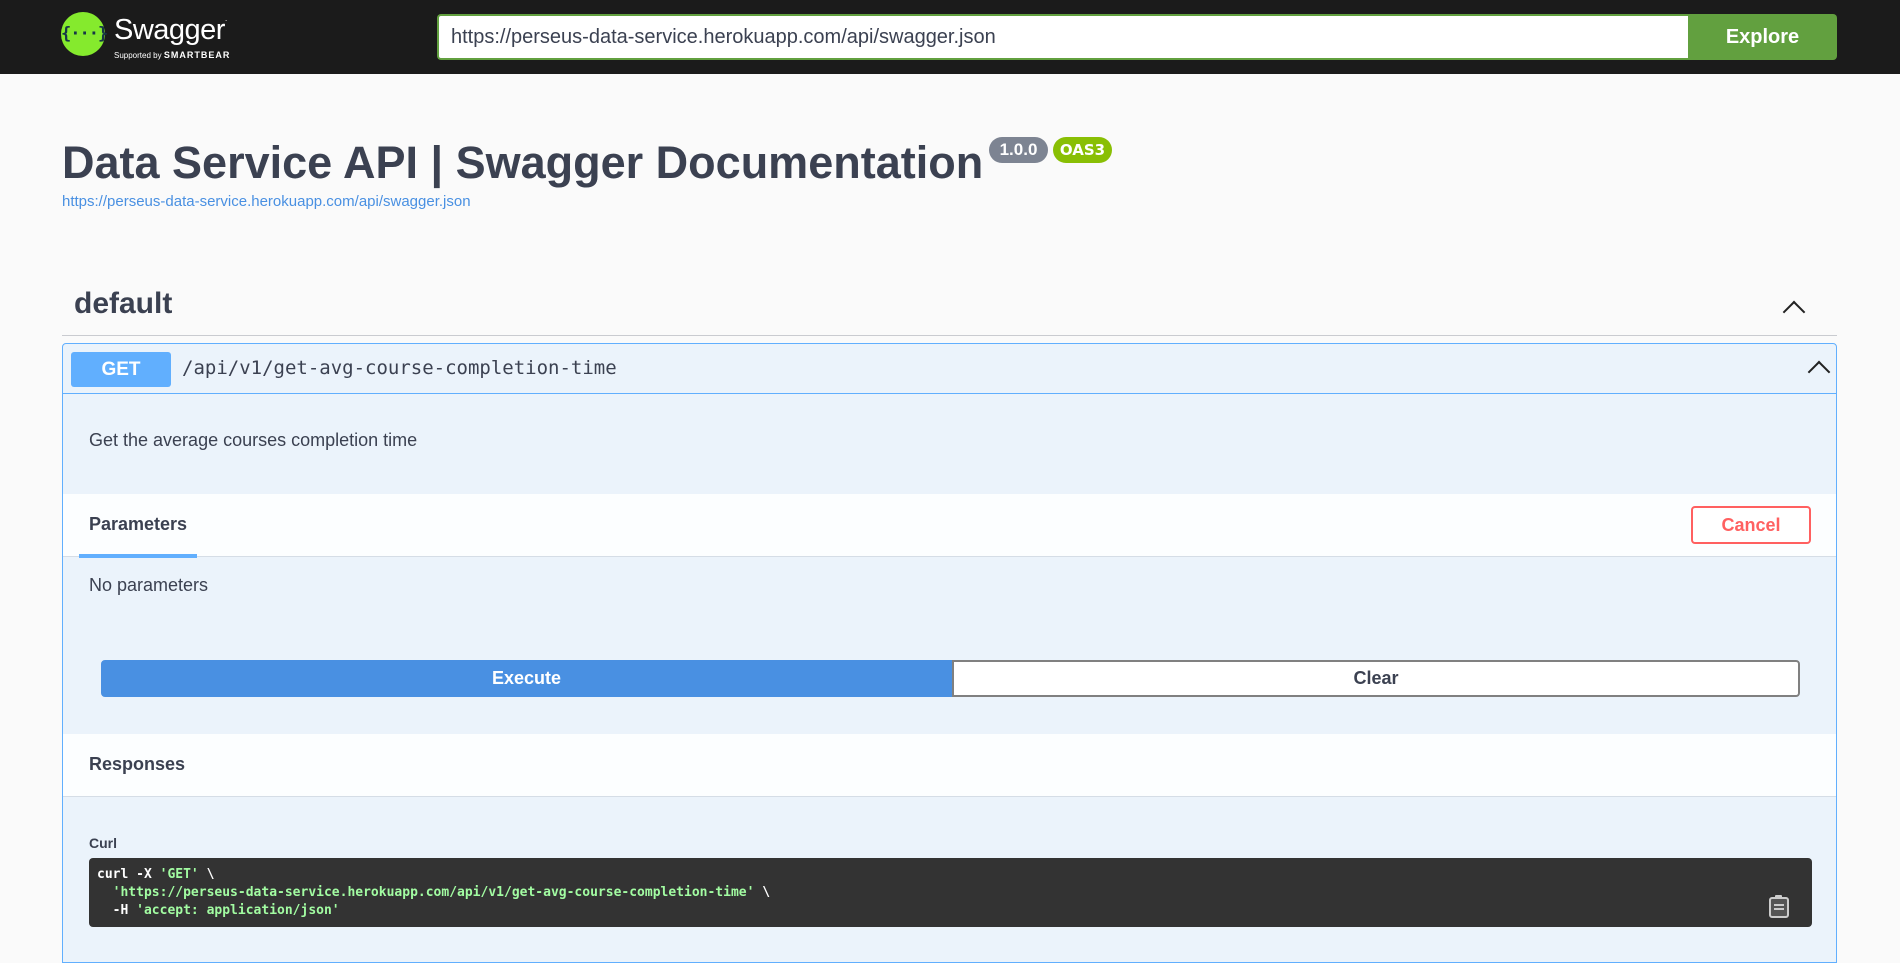  Describe the element at coordinates (949, 526) in the screenshot. I see `parameters-header: Parameters Cancel` at that location.